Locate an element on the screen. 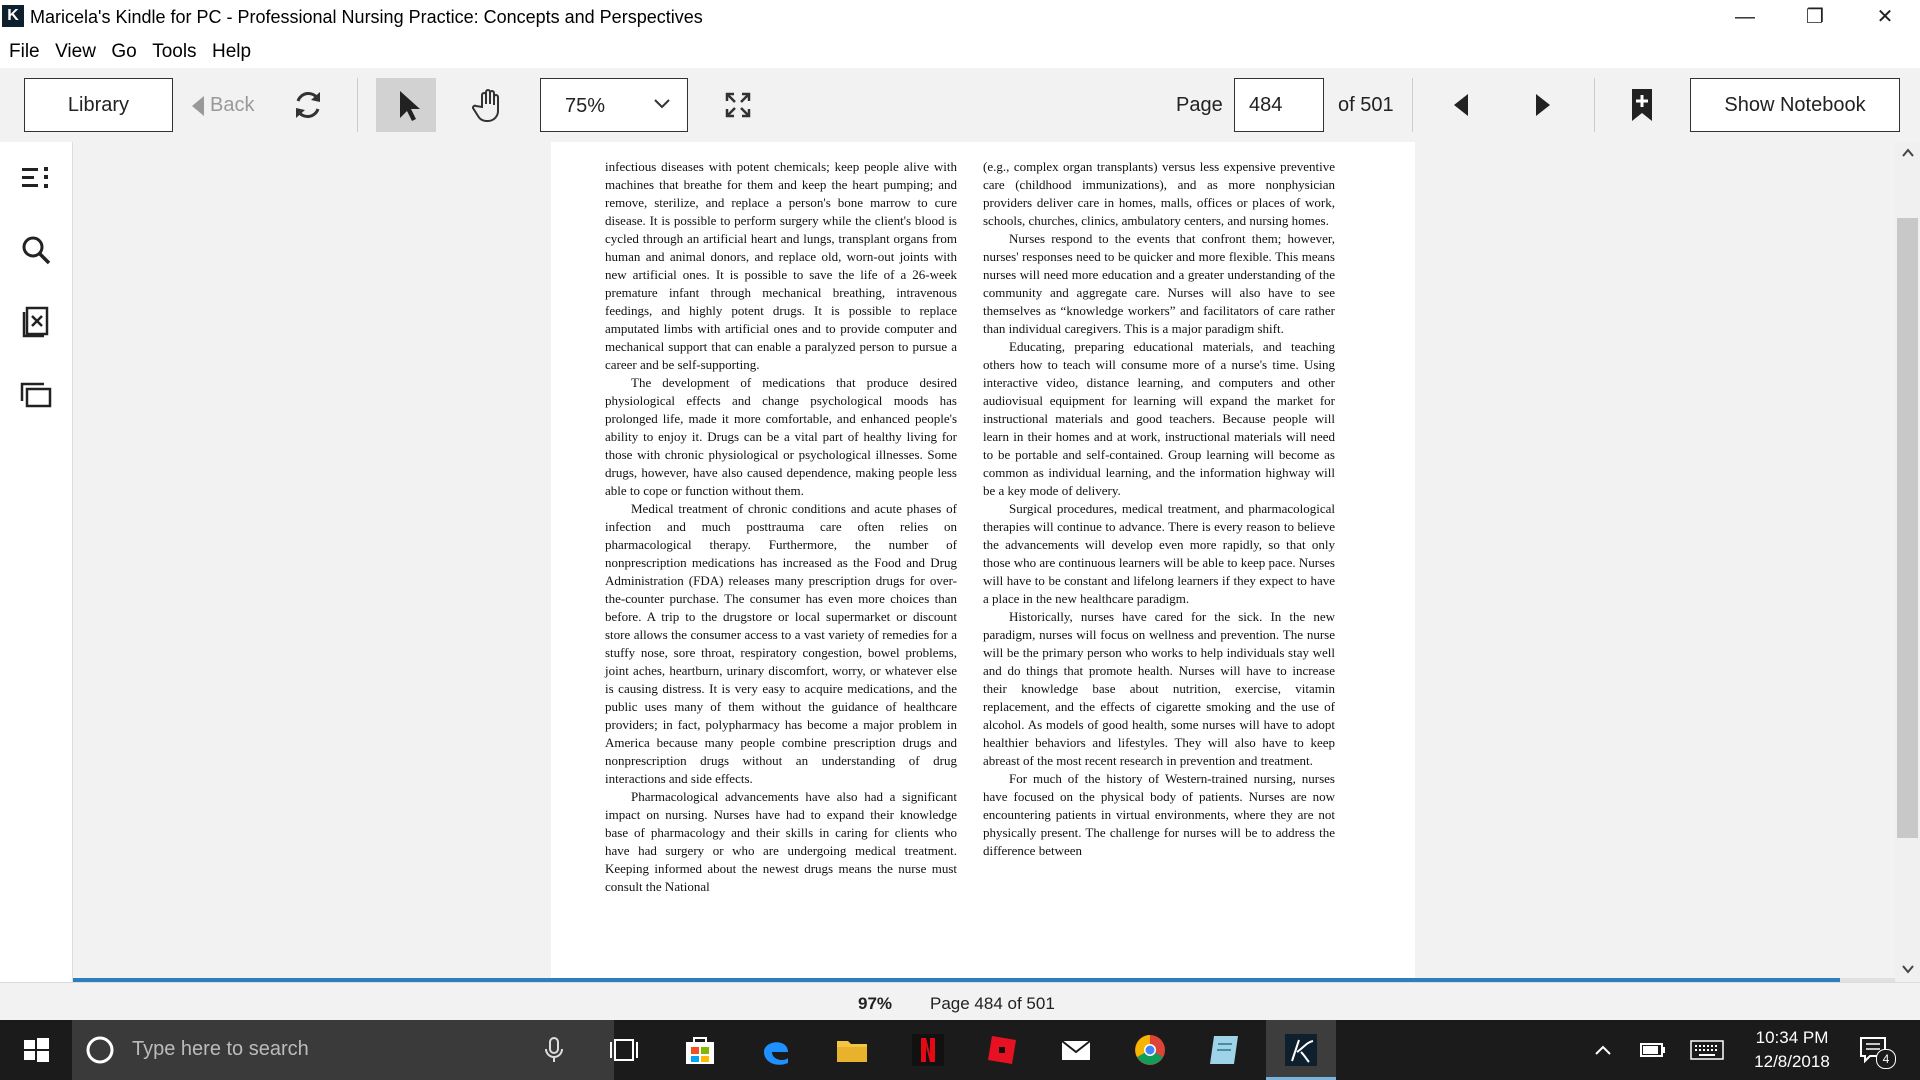 This screenshot has width=1920, height=1080. keyboard-icon is located at coordinates (1707, 1050).